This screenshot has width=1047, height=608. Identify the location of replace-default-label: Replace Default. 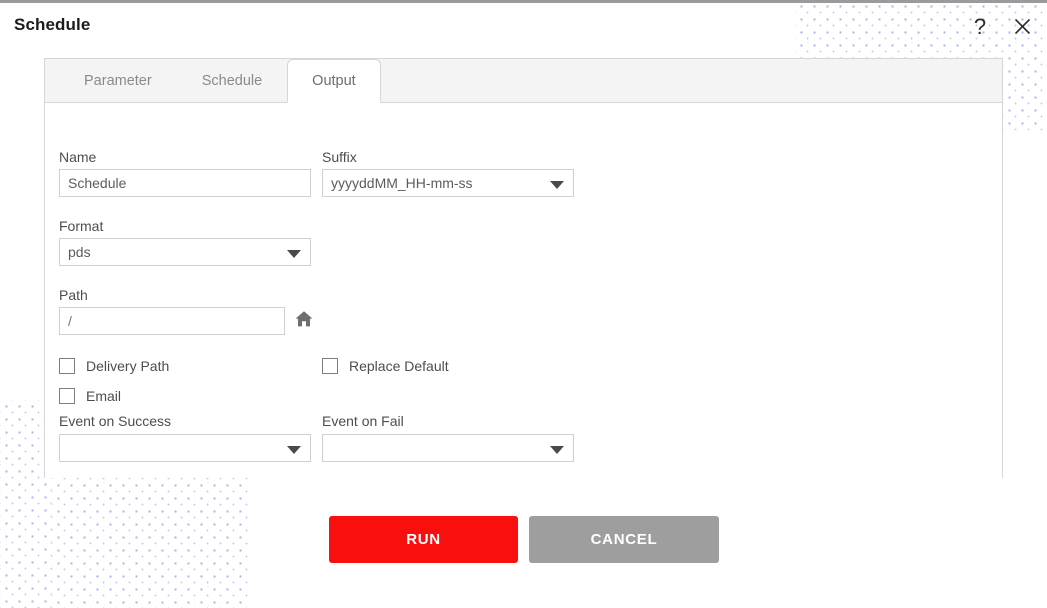
(399, 366).